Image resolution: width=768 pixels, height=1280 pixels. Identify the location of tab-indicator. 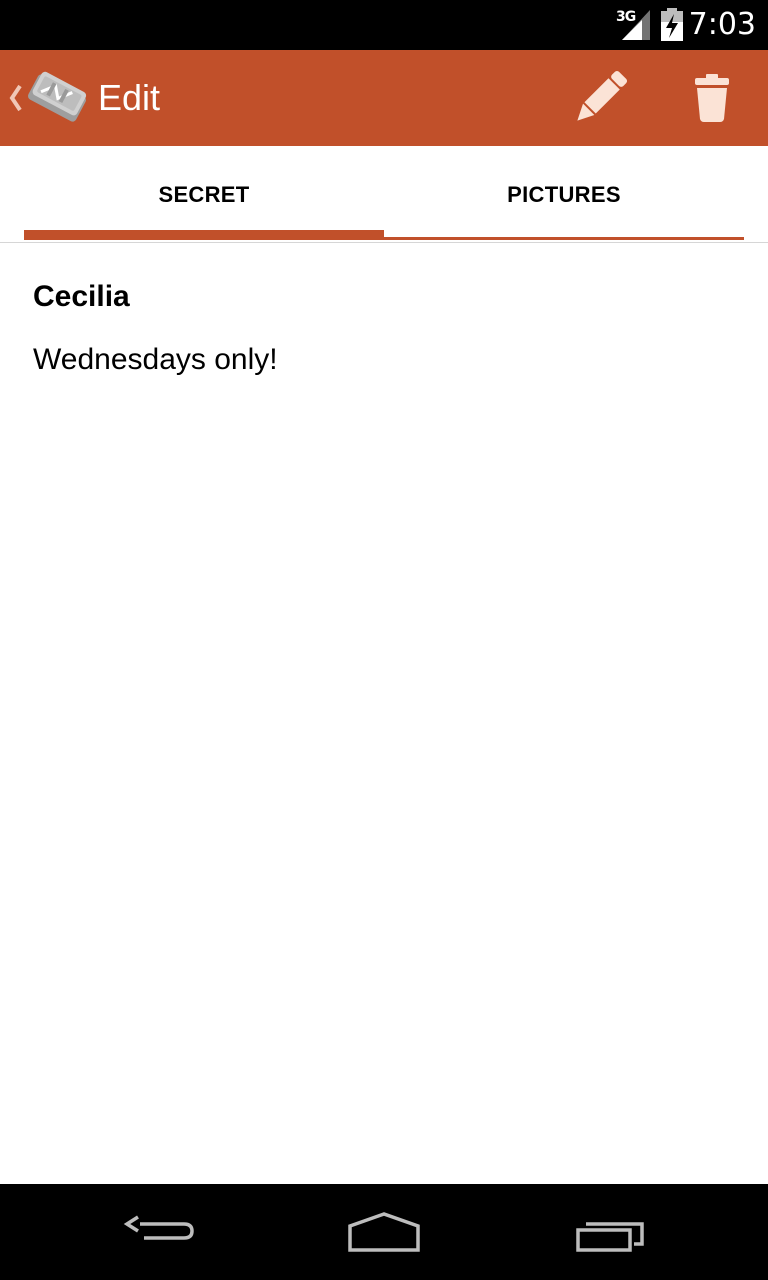
(564, 238).